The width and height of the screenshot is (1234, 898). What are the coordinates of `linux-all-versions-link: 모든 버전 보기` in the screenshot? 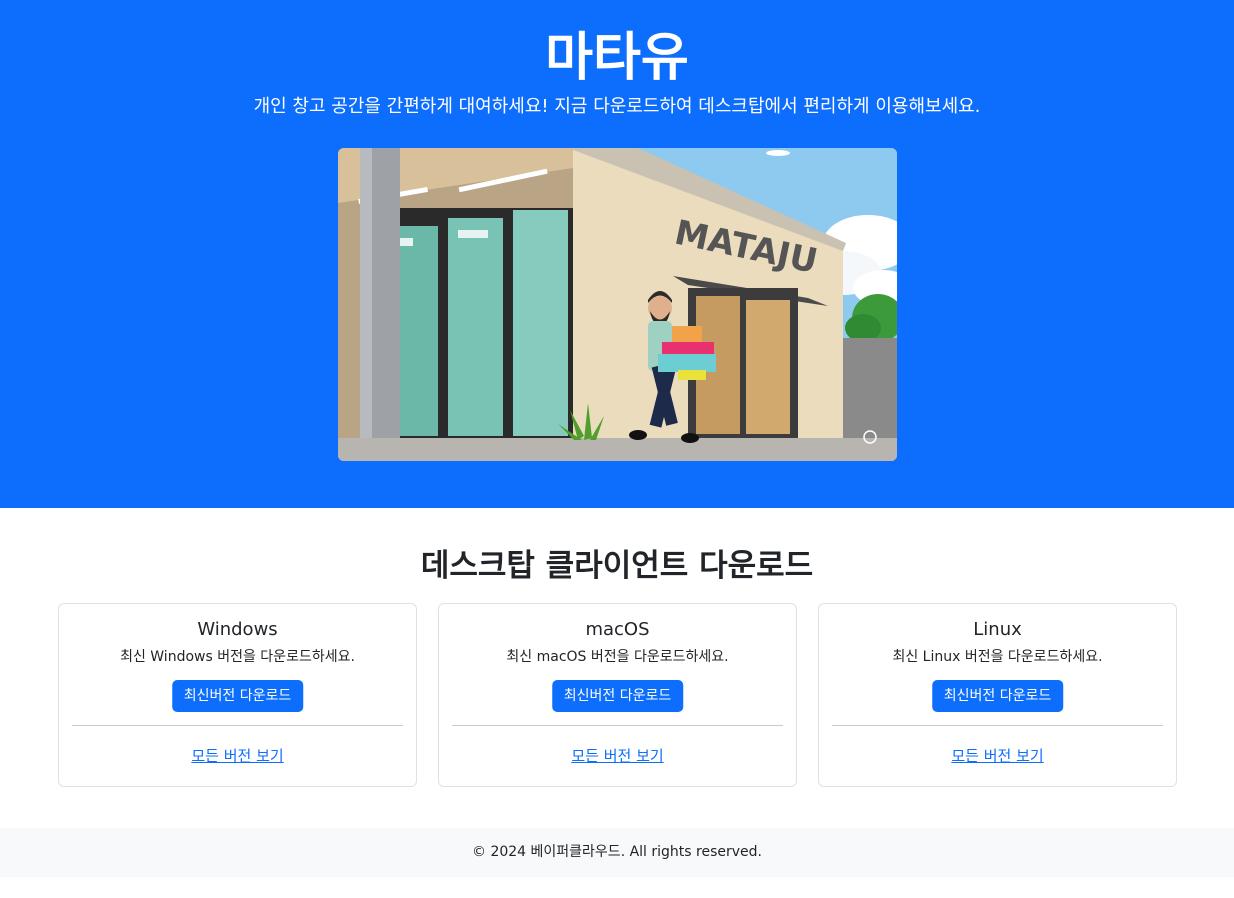 It's located at (997, 756).